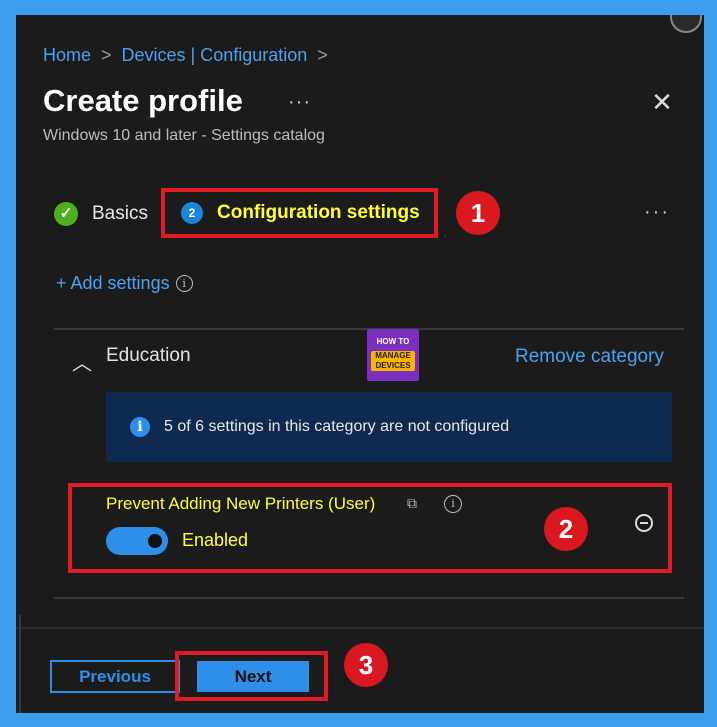  I want to click on how-to-manage-devices-logo: HOW TO MANAGE DEVICES, so click(393, 355).